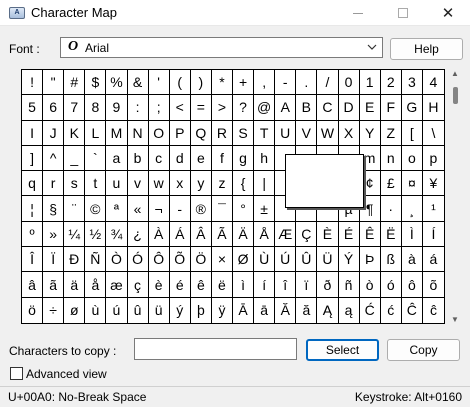  Describe the element at coordinates (222, 234) in the screenshot. I see `char-cell: Ã` at that location.